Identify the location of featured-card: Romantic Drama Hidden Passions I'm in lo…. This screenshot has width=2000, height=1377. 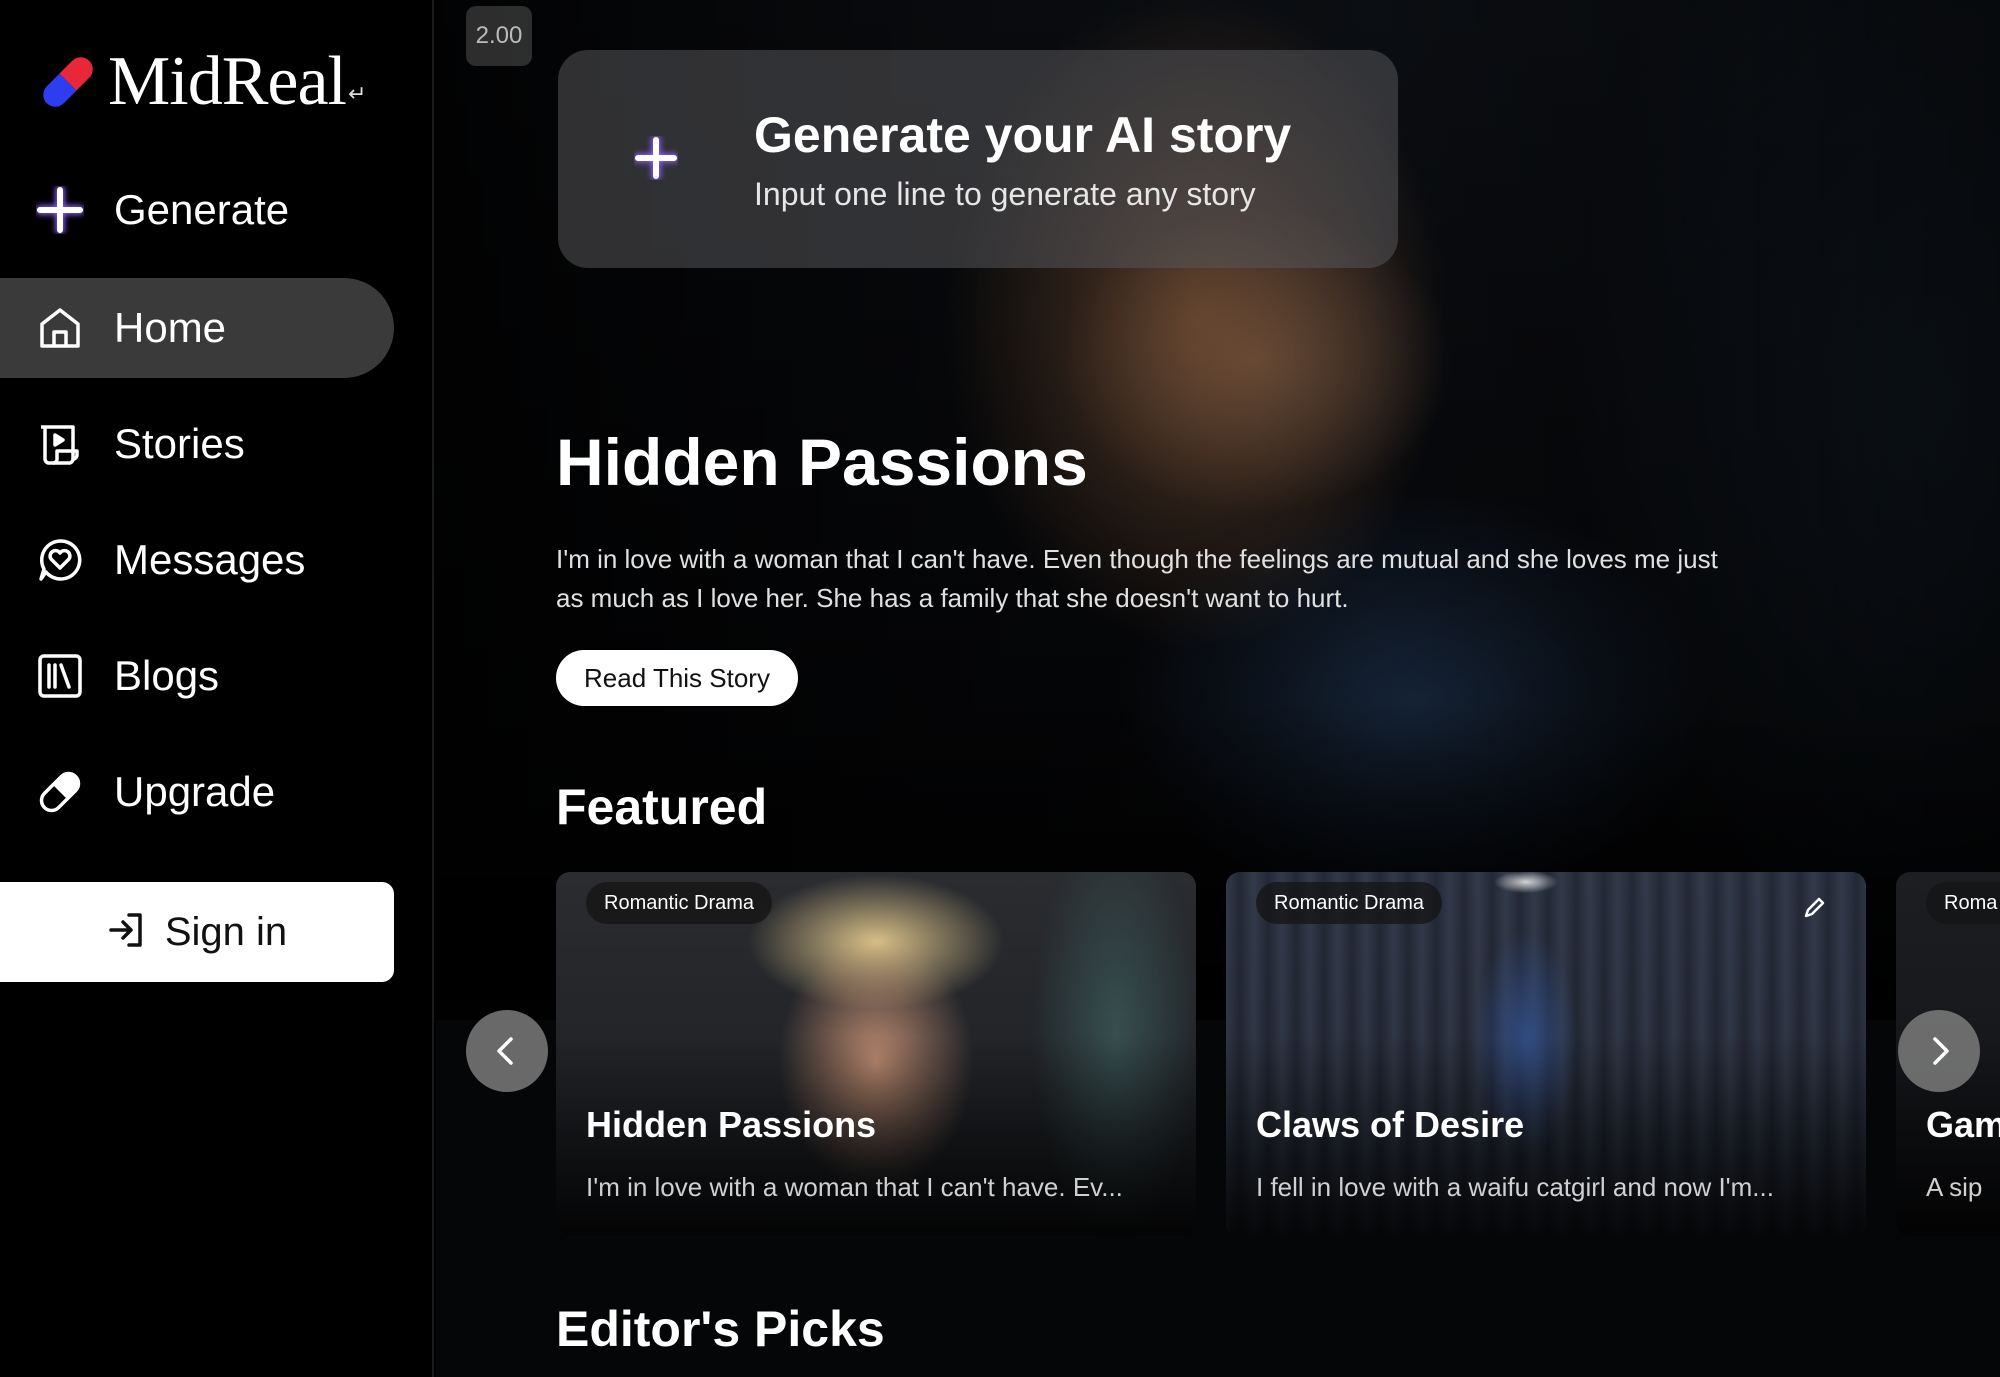
(876, 1054).